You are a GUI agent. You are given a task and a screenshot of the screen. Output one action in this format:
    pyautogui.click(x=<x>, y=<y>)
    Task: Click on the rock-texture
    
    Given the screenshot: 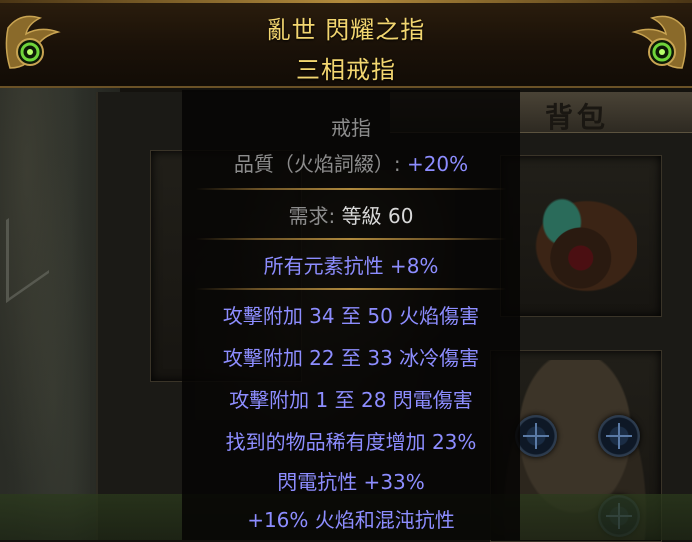 What is the action you would take?
    pyautogui.click(x=45, y=310)
    